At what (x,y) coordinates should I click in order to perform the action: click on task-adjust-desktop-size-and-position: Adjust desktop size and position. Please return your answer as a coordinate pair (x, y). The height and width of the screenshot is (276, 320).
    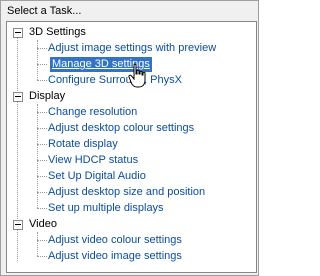
    Looking at the image, I should click on (126, 192).